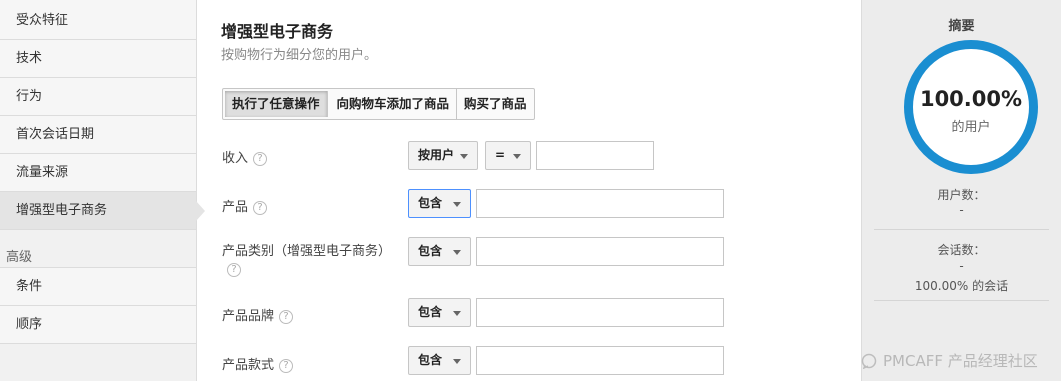 This screenshot has width=1061, height=381. I want to click on sidebar-item-sequences: 顺序, so click(98, 325).